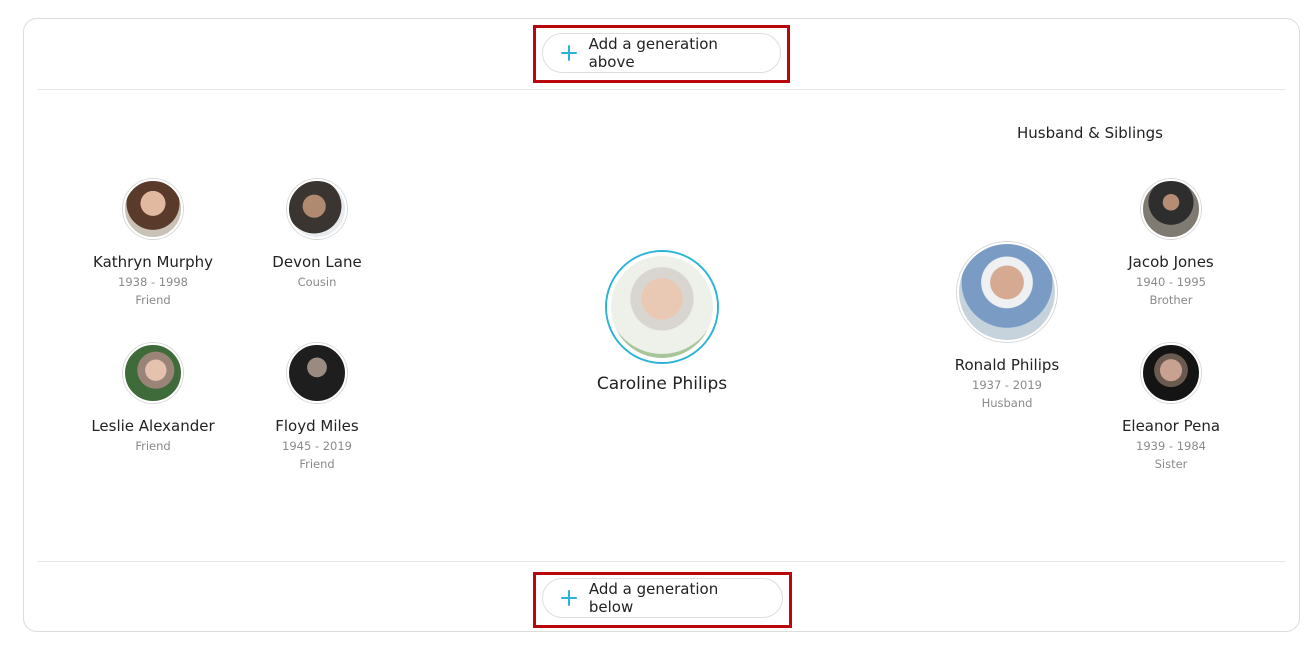  I want to click on top-divider, so click(661, 89).